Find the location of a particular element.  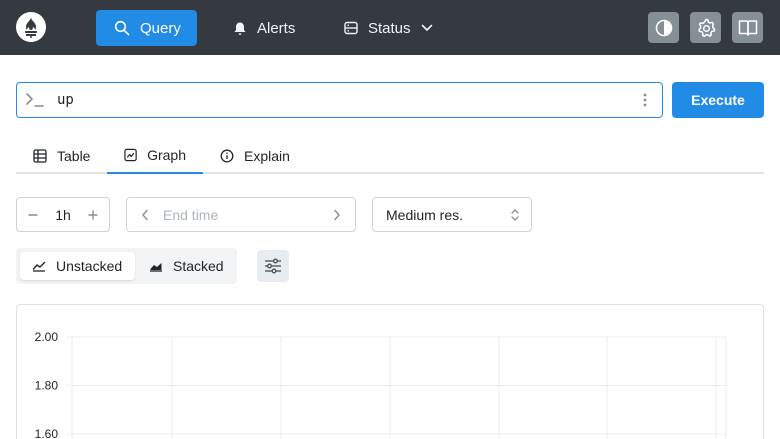

tab-graph: Graph is located at coordinates (155, 156).